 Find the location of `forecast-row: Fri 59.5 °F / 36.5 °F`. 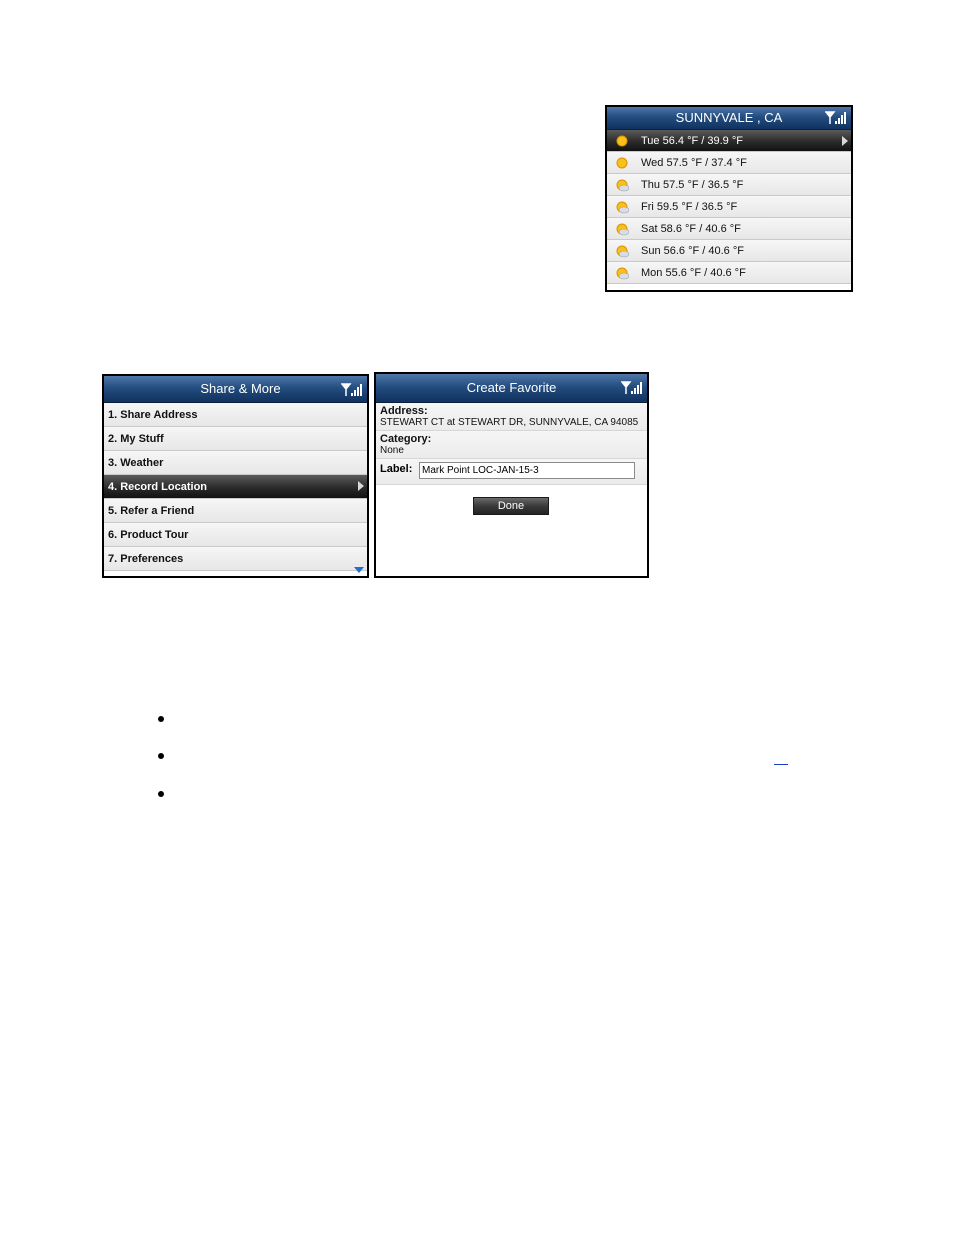

forecast-row: Fri 59.5 °F / 36.5 °F is located at coordinates (729, 207).